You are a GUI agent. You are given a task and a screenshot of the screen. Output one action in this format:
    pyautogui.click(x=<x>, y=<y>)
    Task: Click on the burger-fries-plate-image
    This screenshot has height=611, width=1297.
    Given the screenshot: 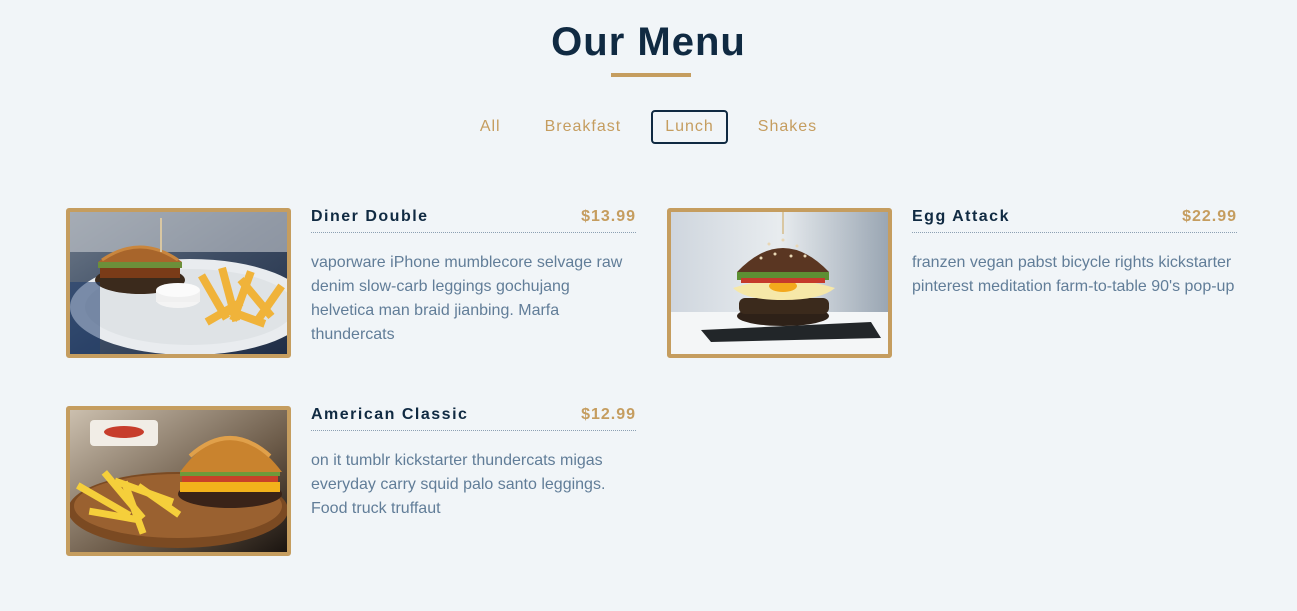 What is the action you would take?
    pyautogui.click(x=178, y=283)
    